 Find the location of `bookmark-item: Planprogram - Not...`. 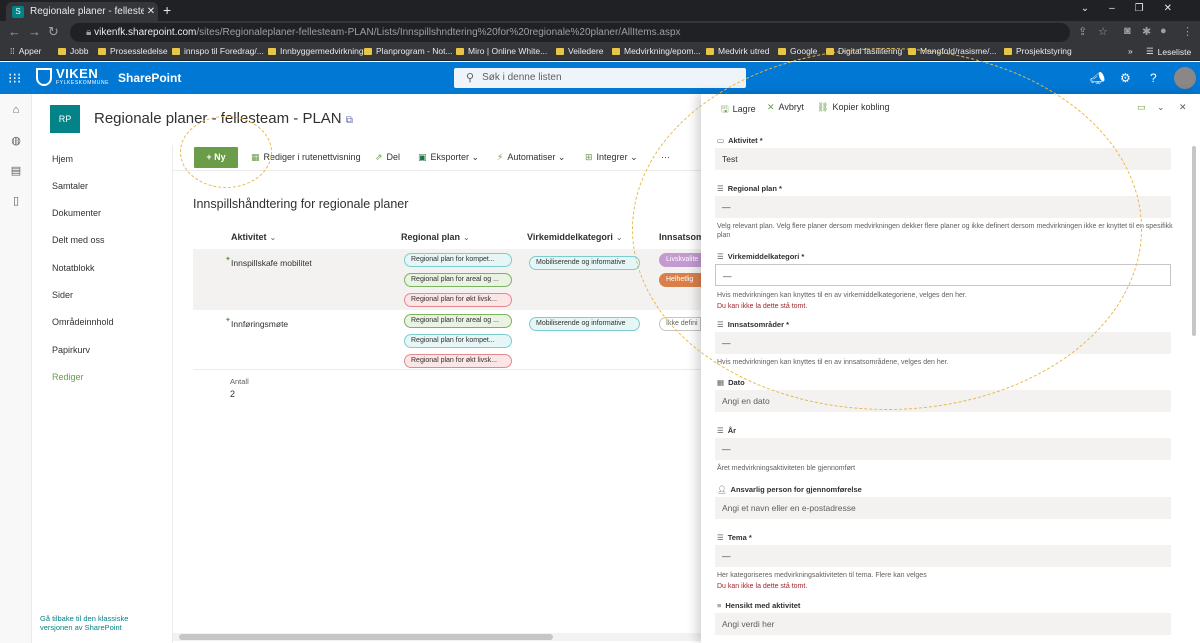

bookmark-item: Planprogram - Not... is located at coordinates (408, 51).